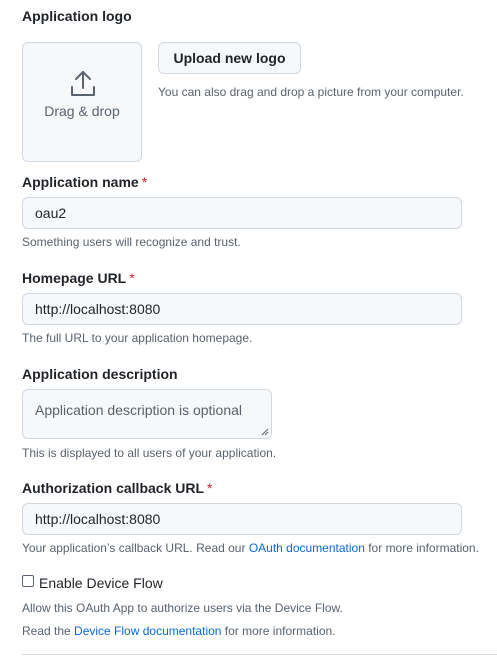 This screenshot has width=497, height=656. What do you see at coordinates (101, 583) in the screenshot?
I see `enable-device-flow-label: Enable Device Flow` at bounding box center [101, 583].